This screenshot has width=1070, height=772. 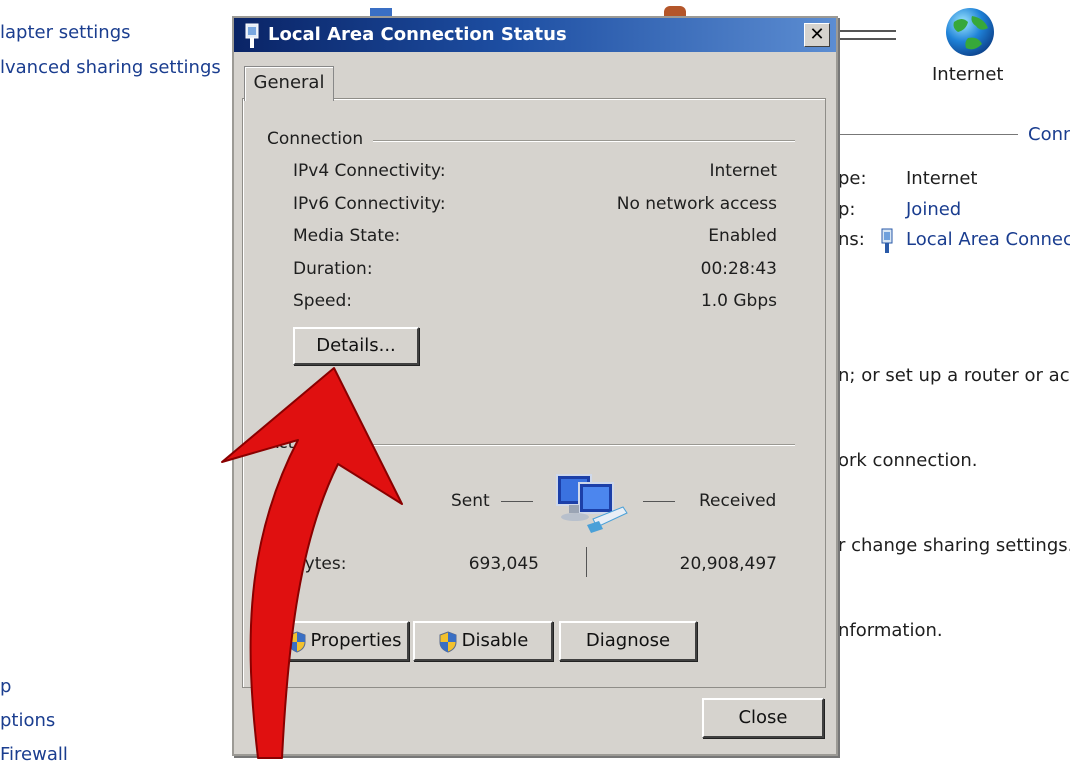 I want to click on see-also-link-2: ptions, so click(x=27, y=720).